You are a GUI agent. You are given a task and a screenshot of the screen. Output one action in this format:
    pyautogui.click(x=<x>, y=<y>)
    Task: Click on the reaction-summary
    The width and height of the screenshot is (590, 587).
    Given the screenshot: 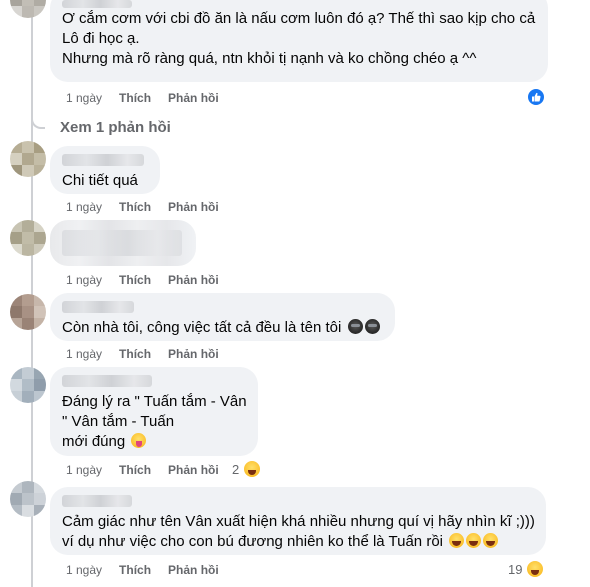 What is the action you would take?
    pyautogui.click(x=536, y=97)
    